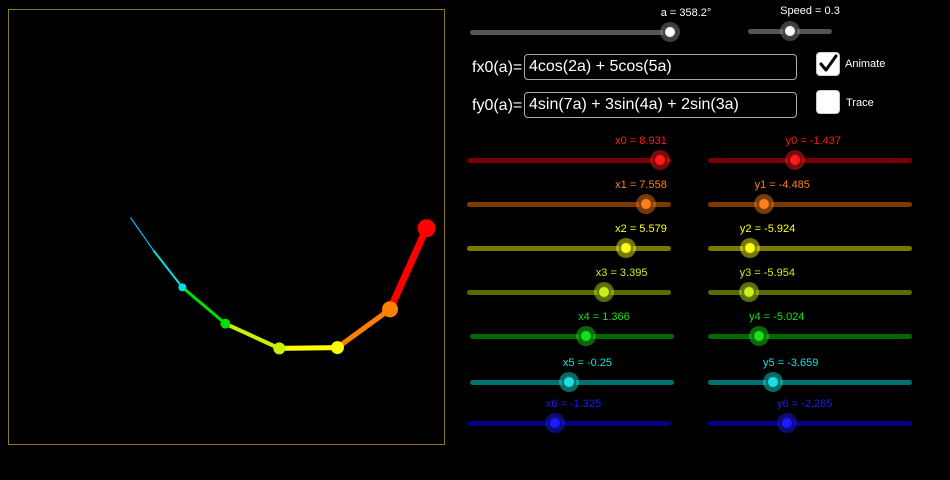 The image size is (950, 480). Describe the element at coordinates (670, 32) in the screenshot. I see `angle-slider-knob` at that location.